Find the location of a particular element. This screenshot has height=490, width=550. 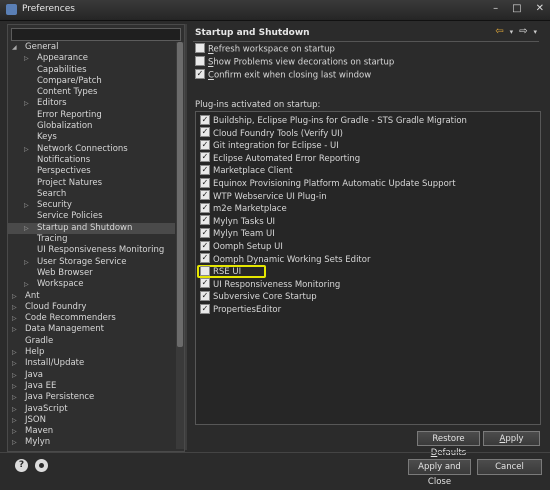

tree-item: ▷ Install/Update is located at coordinates (91, 363).